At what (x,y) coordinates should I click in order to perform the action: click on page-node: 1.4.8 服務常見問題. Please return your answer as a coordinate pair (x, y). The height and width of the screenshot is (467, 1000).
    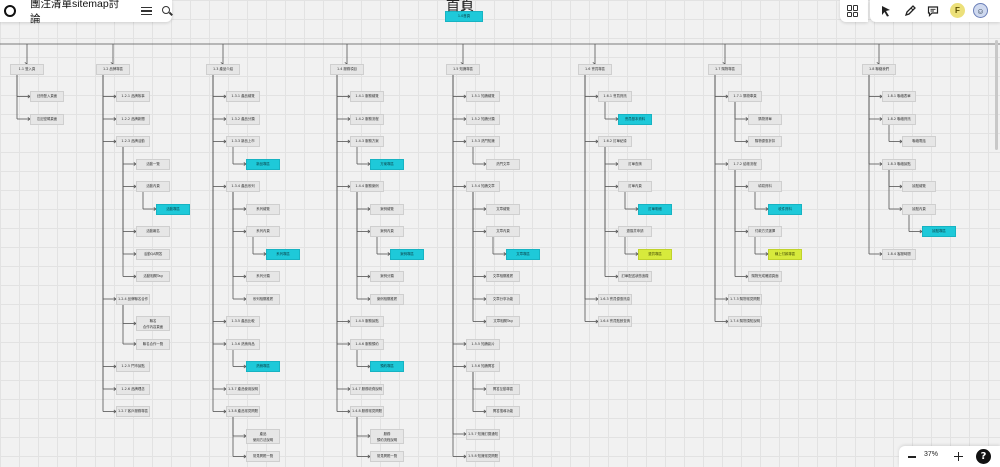
    Looking at the image, I should click on (367, 411).